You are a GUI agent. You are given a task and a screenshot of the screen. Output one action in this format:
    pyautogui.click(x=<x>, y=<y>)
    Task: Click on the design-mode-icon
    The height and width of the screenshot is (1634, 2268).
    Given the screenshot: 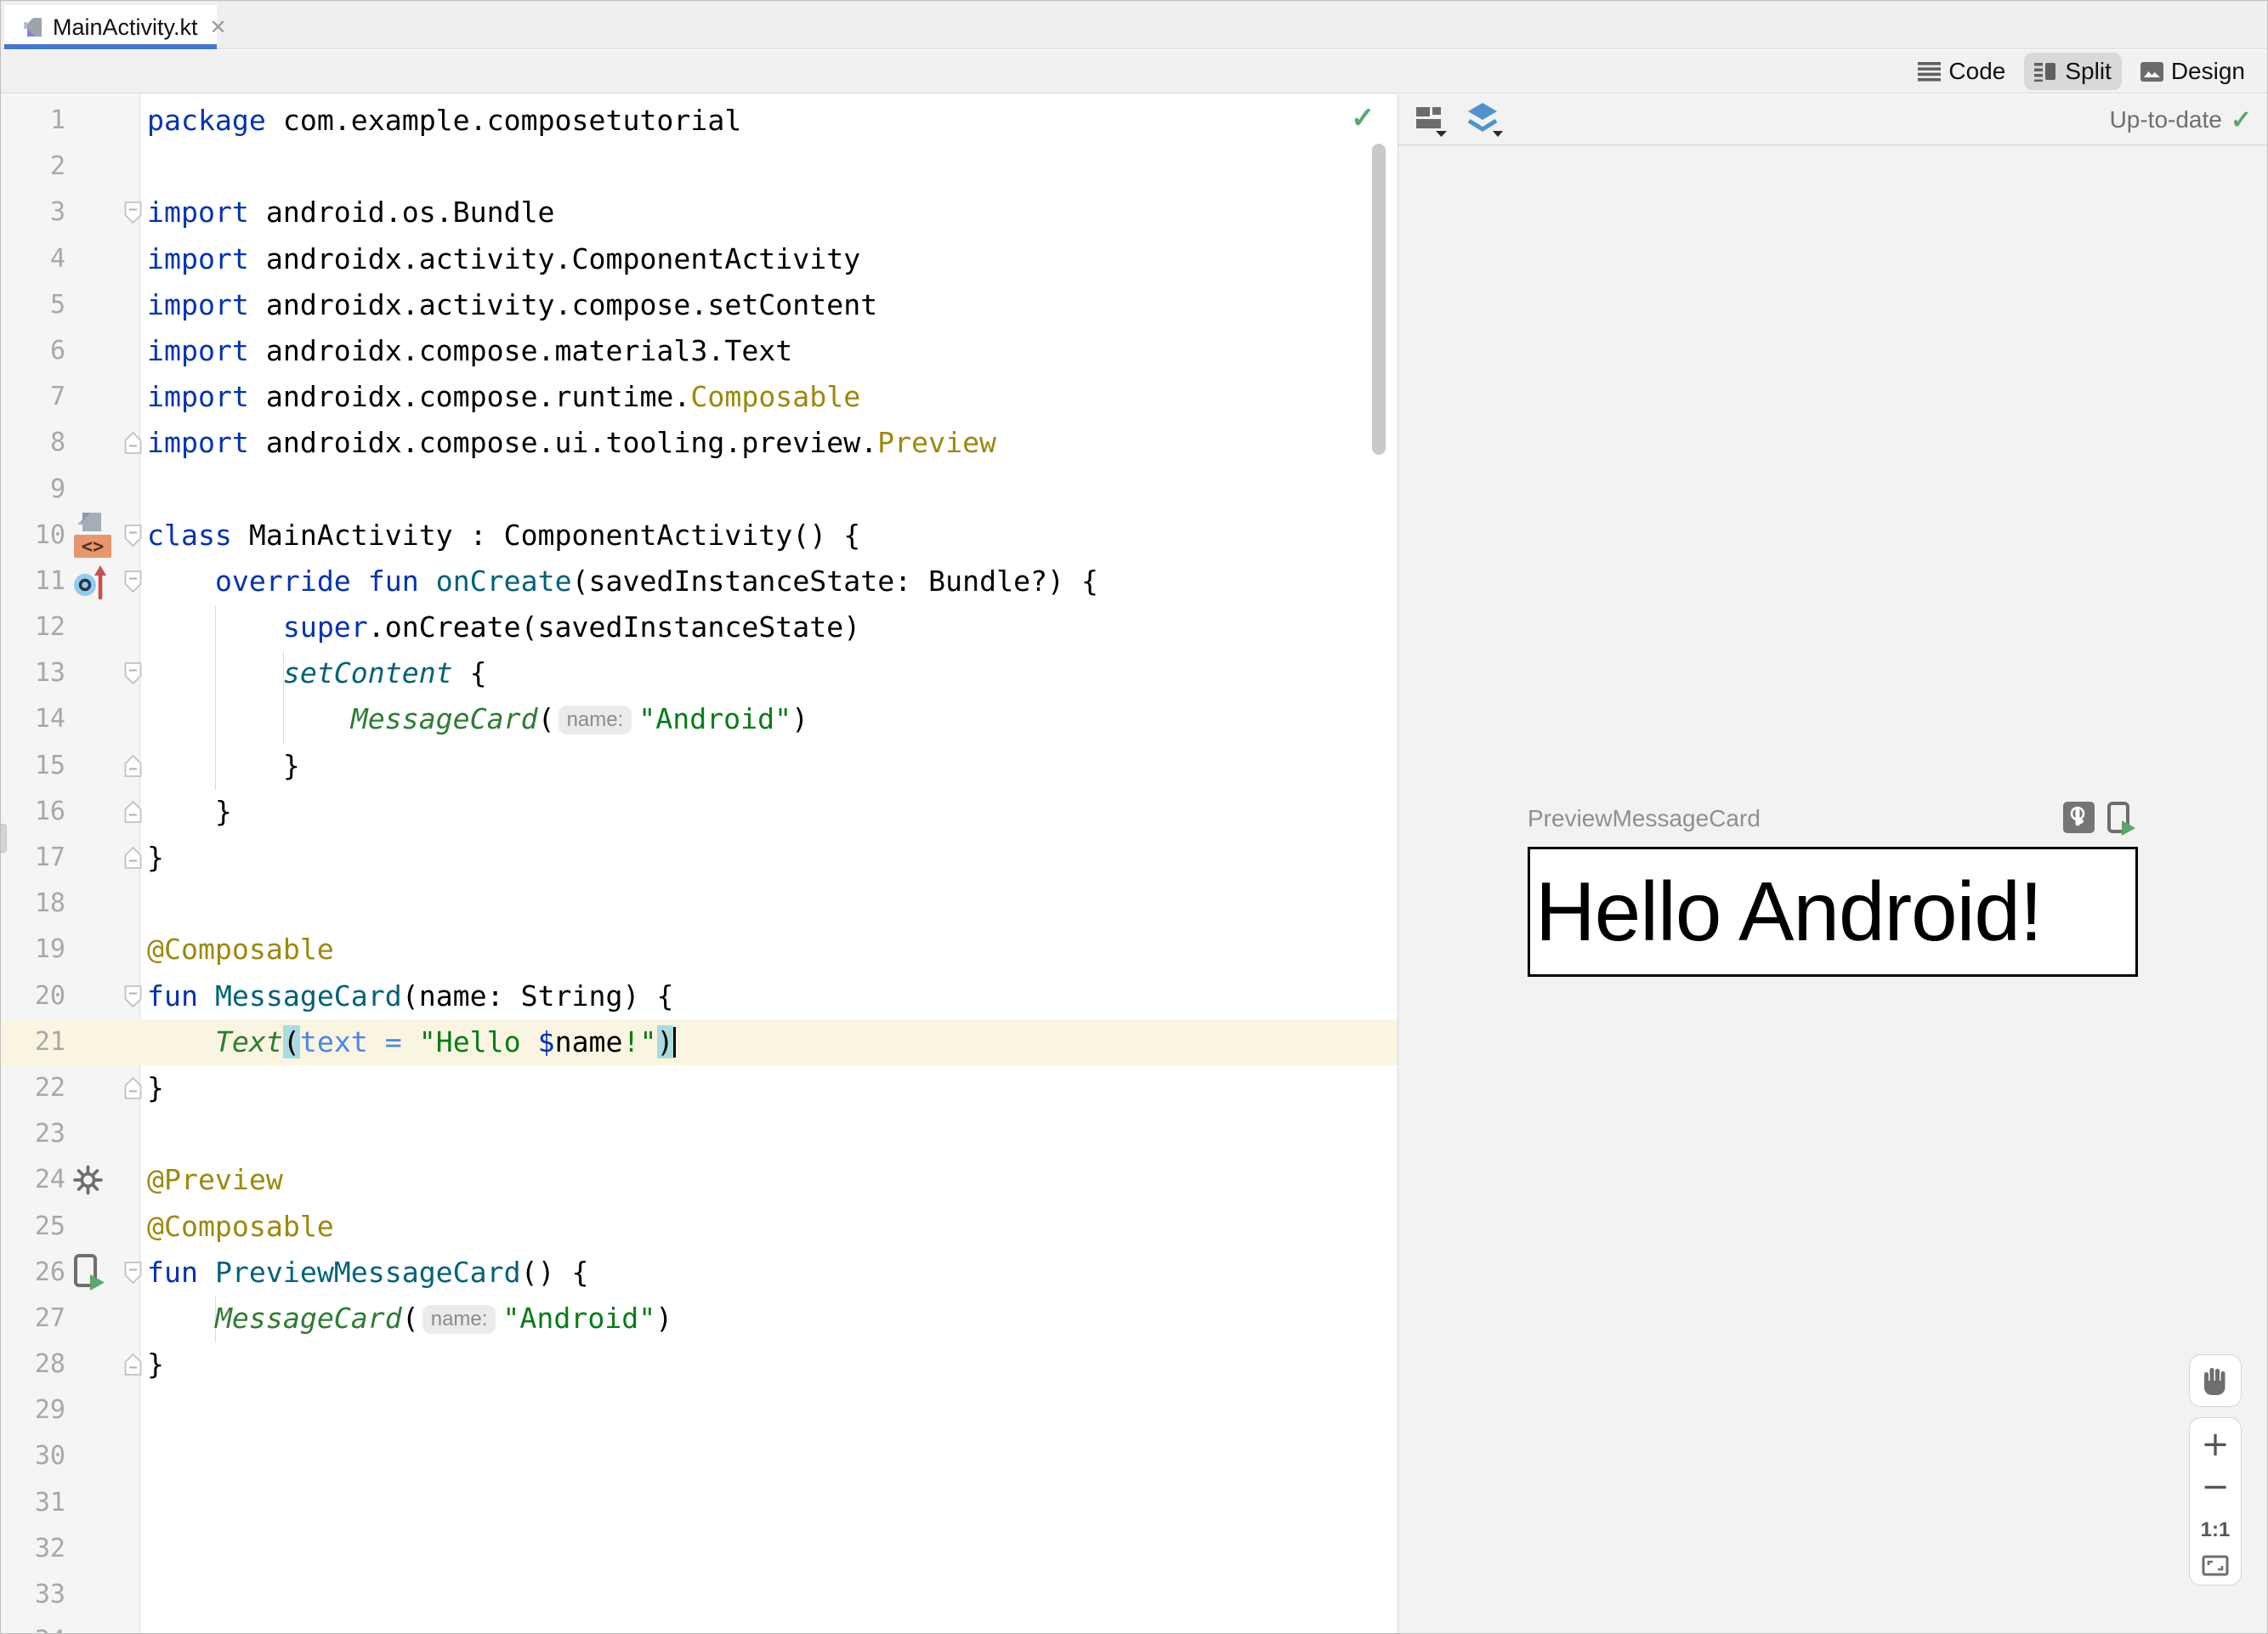 What is the action you would take?
    pyautogui.click(x=2151, y=72)
    